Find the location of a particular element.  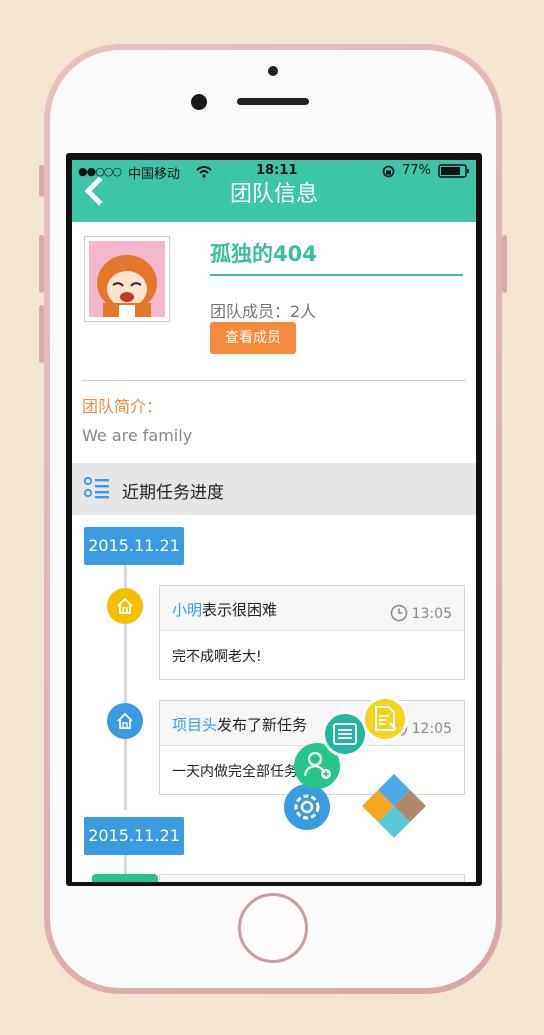

task-card-header: 小明表示很困难 13:05 is located at coordinates (312, 608).